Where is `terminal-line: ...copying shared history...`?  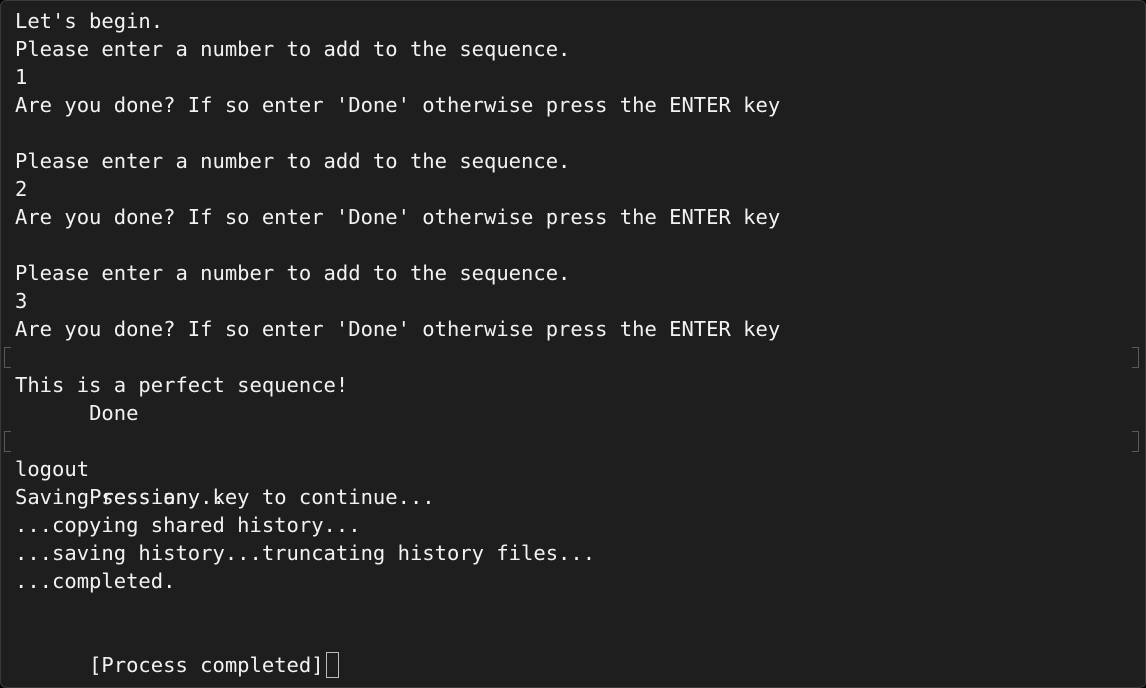 terminal-line: ...copying shared history... is located at coordinates (188, 525).